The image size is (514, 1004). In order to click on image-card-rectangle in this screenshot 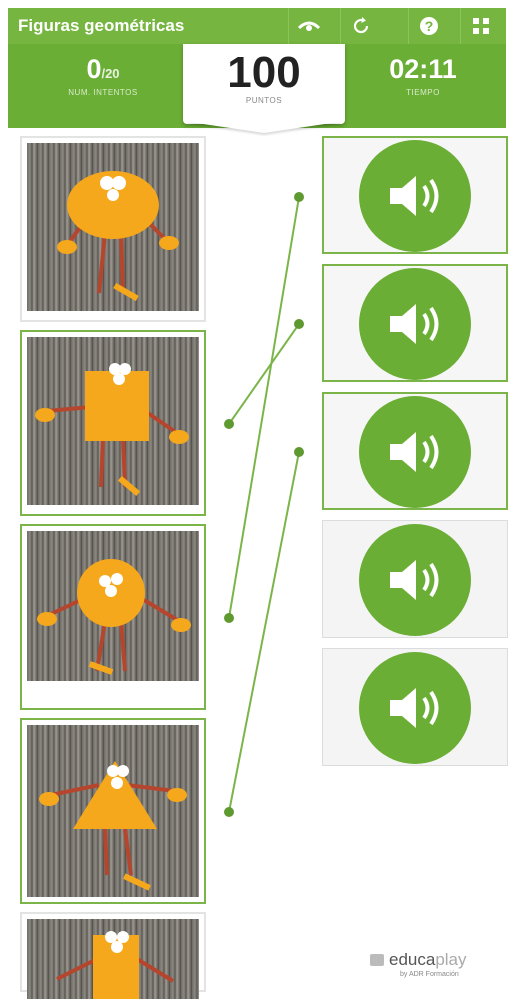, I will do `click(113, 957)`.